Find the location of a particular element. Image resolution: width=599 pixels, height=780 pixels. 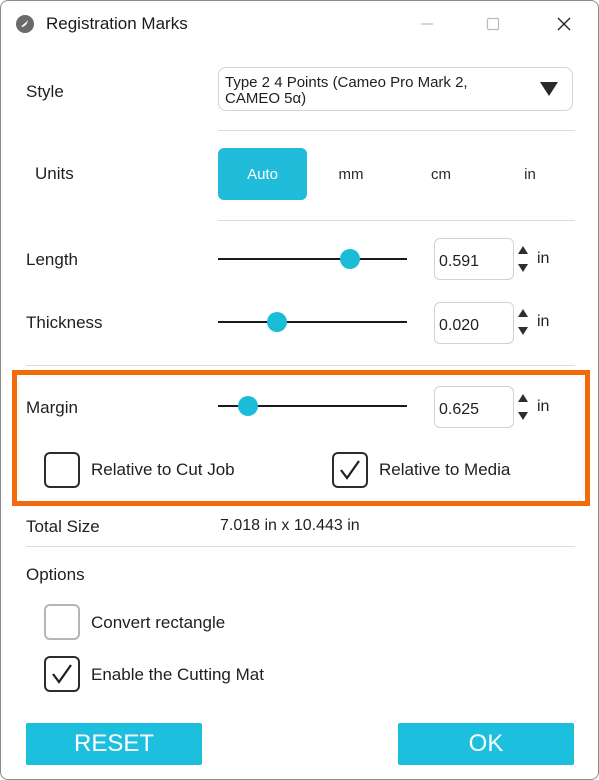

thickness-slider-thumb is located at coordinates (276, 322).